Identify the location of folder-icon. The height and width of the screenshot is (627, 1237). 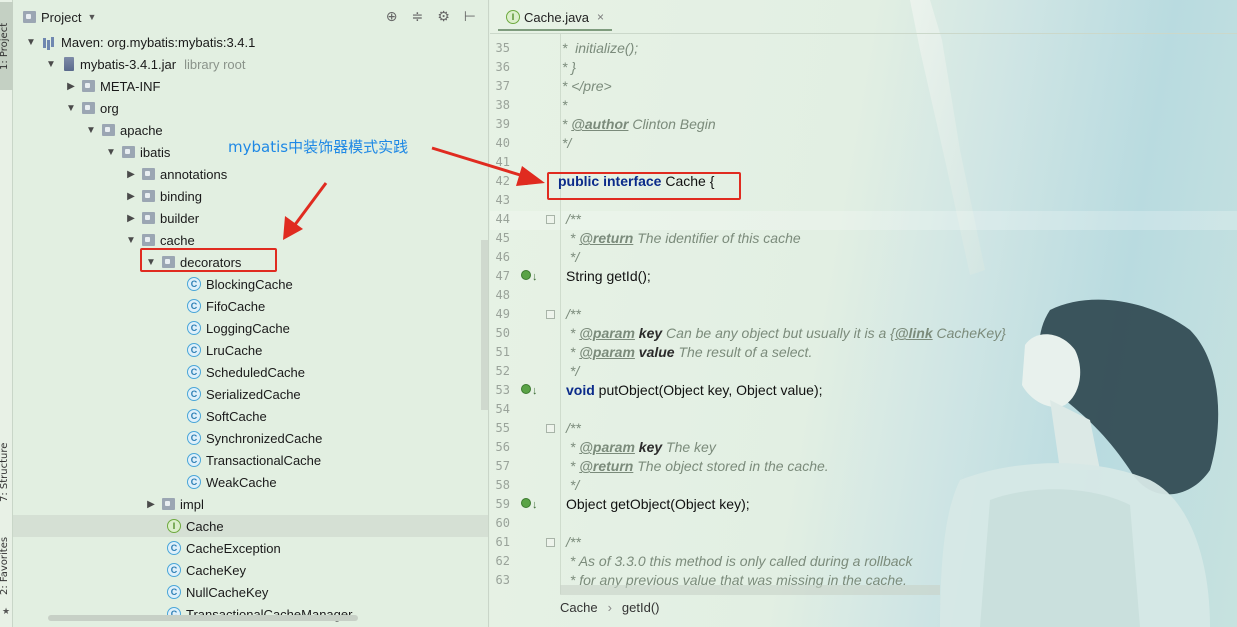
(88, 86).